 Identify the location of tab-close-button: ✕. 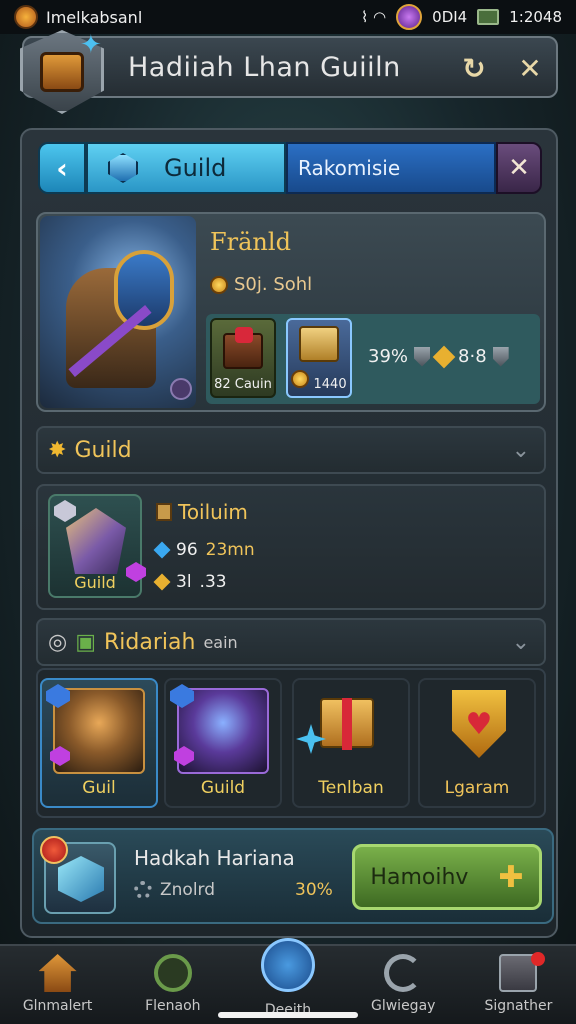
(519, 168).